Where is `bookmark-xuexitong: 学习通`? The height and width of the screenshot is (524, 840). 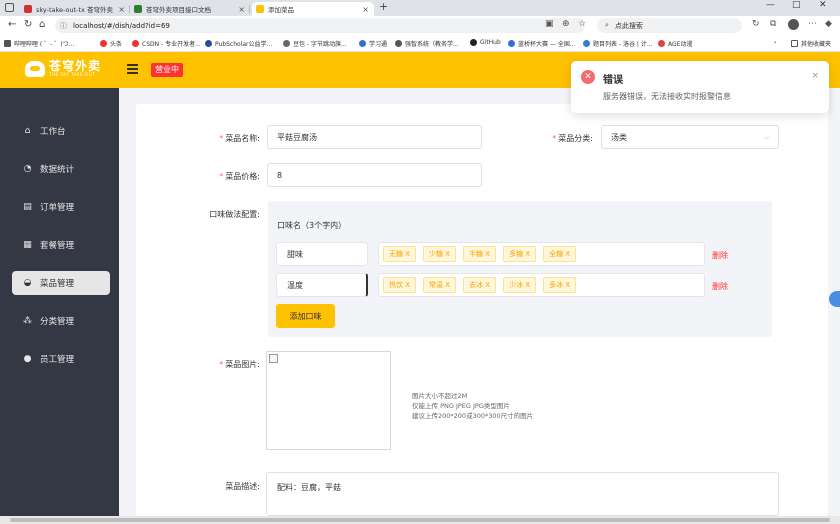 bookmark-xuexitong: 学习通 is located at coordinates (373, 43).